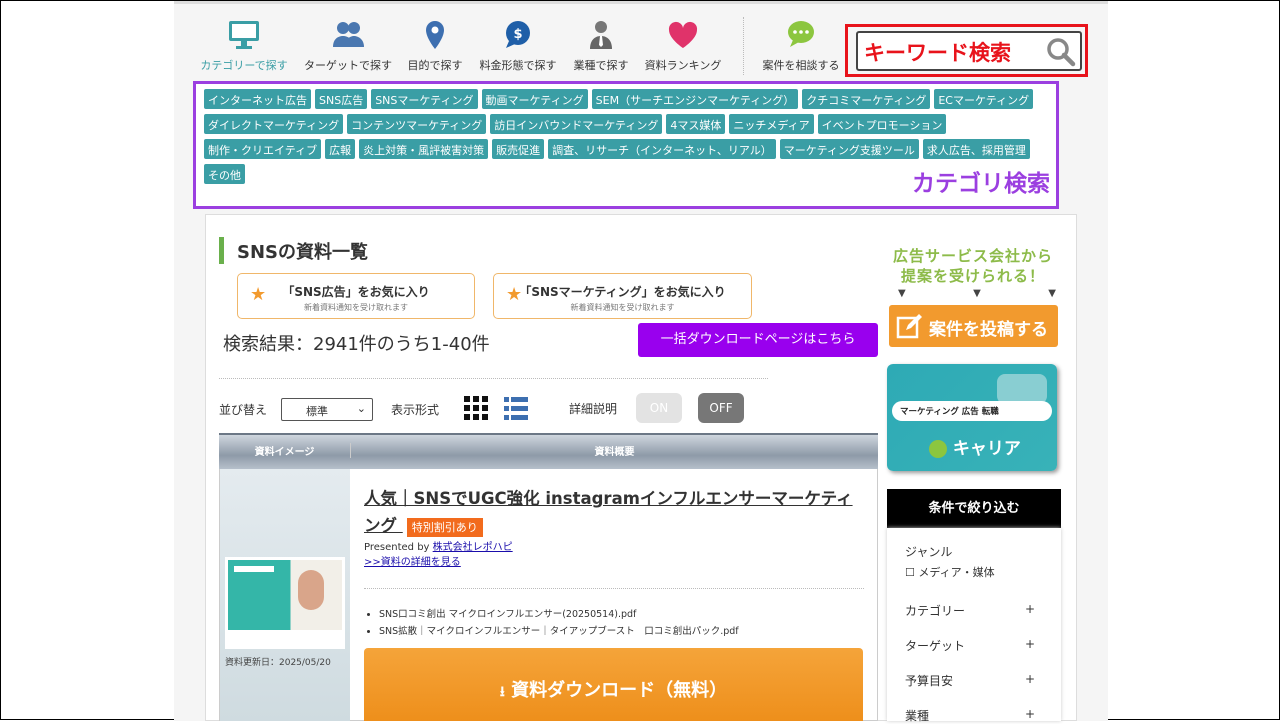 This screenshot has height=724, width=1280. Describe the element at coordinates (534, 99) in the screenshot. I see `category-tag: 動画マーケティング` at that location.